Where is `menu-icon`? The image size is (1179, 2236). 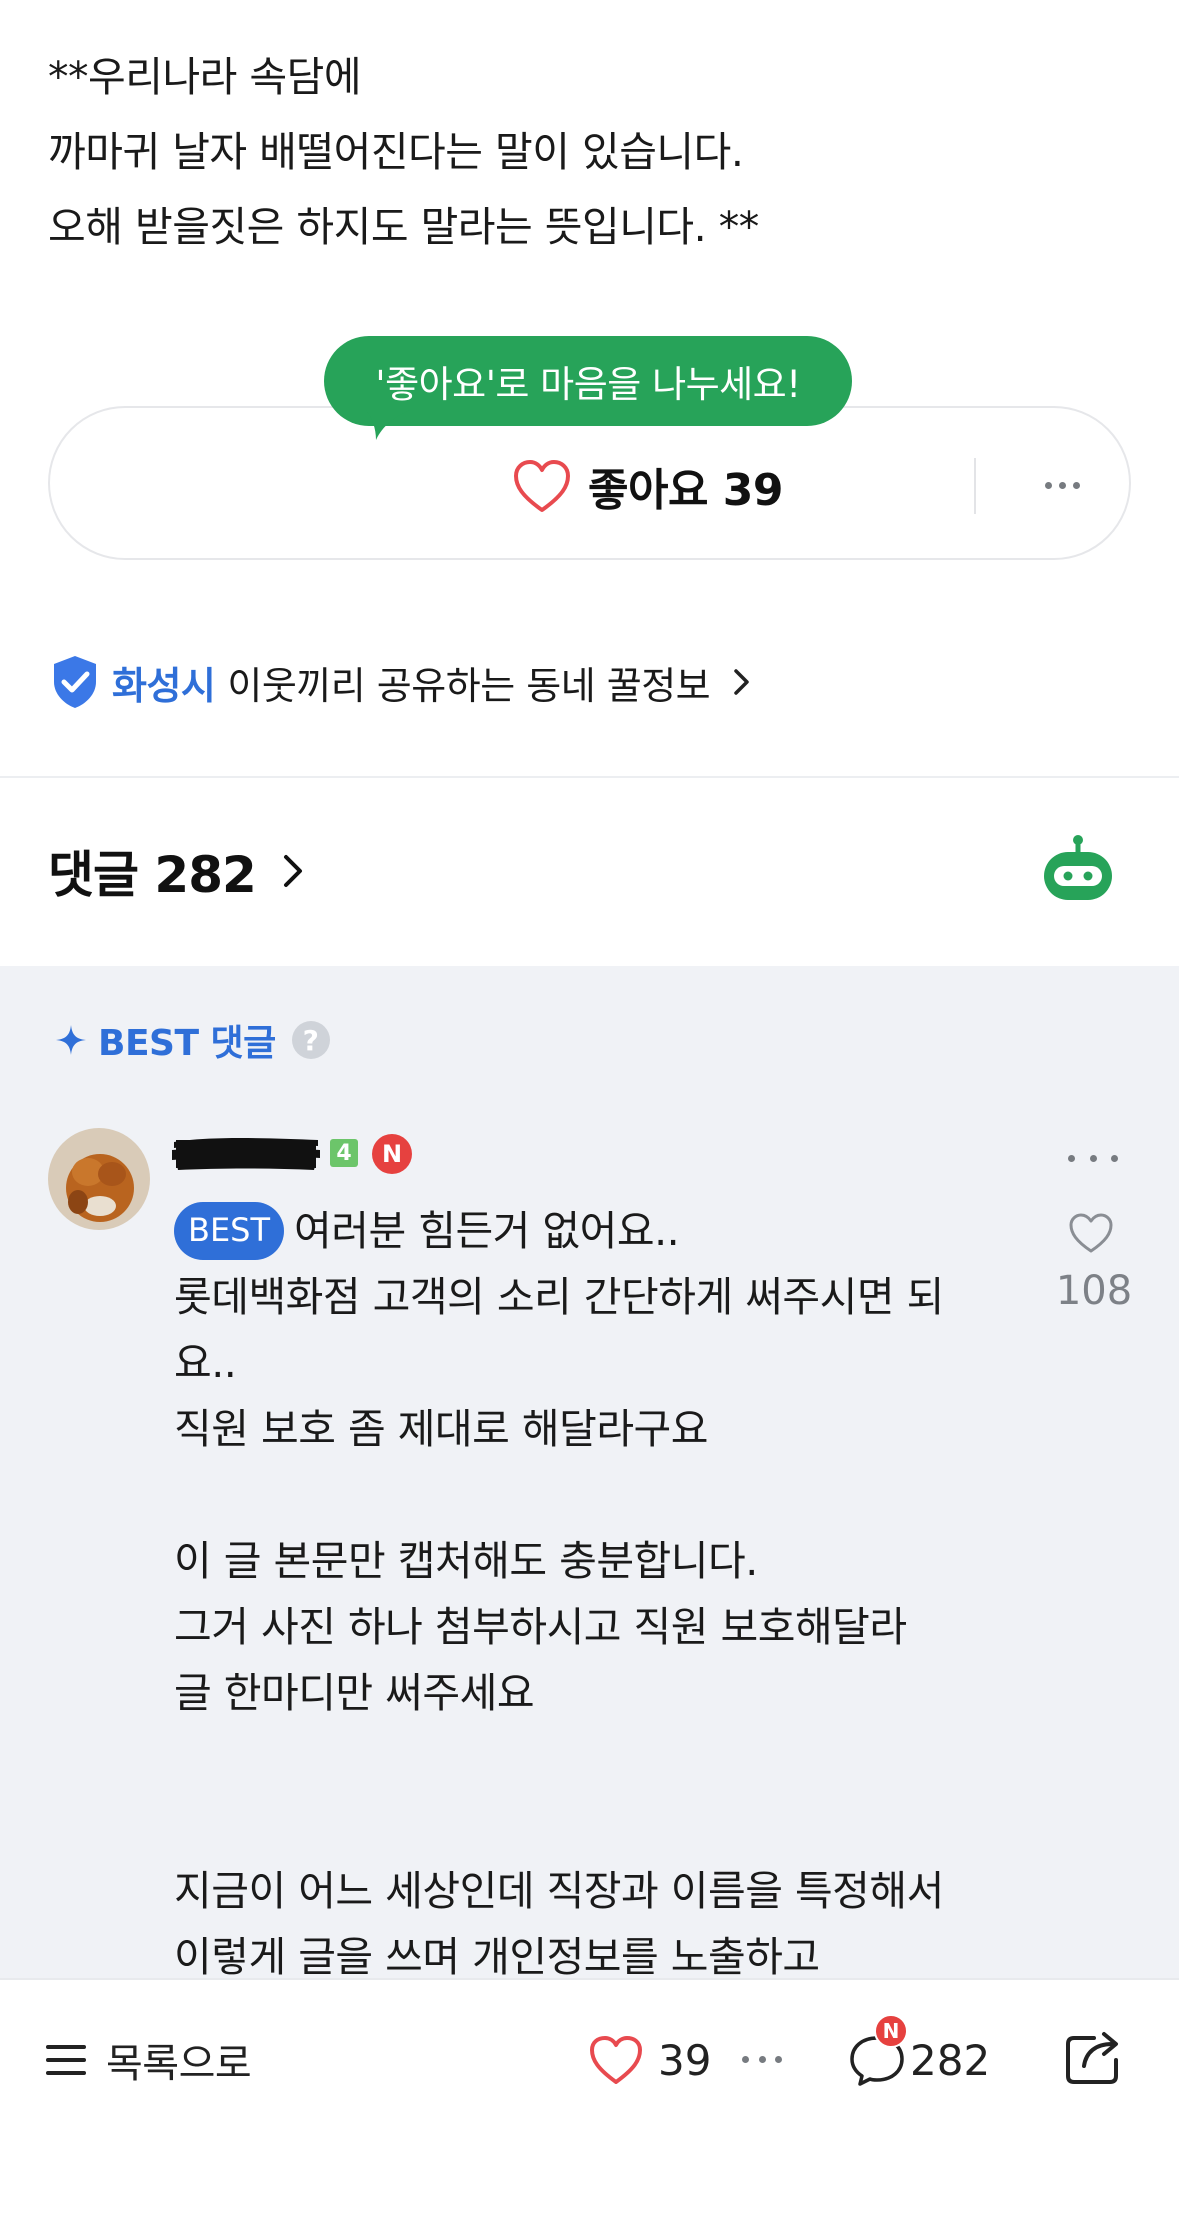 menu-icon is located at coordinates (66, 2060).